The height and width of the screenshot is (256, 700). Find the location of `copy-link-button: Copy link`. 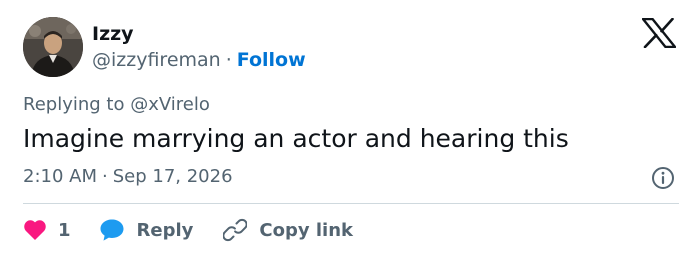

copy-link-button: Copy link is located at coordinates (288, 230).